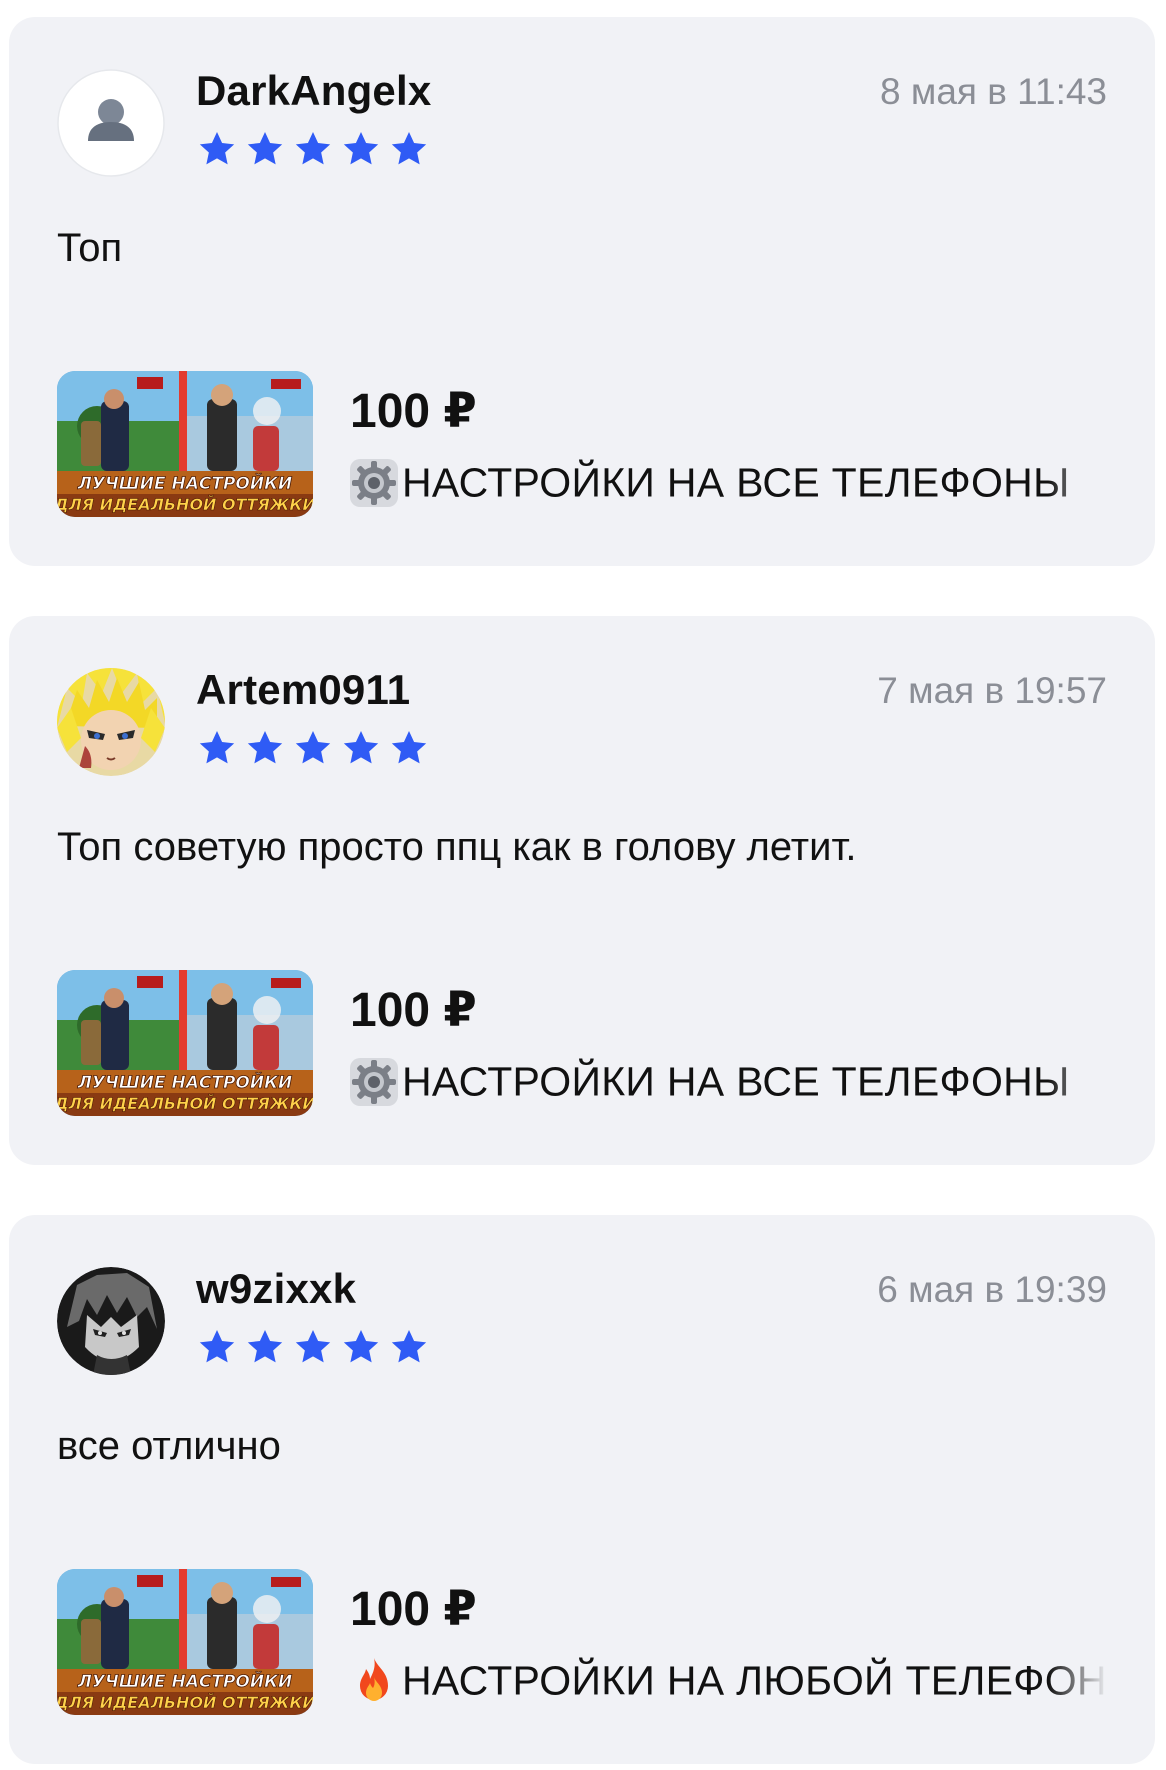 Image resolution: width=1166 pixels, height=1770 pixels. What do you see at coordinates (992, 1289) in the screenshot?
I see `review-date: 6 мая в 19:39` at bounding box center [992, 1289].